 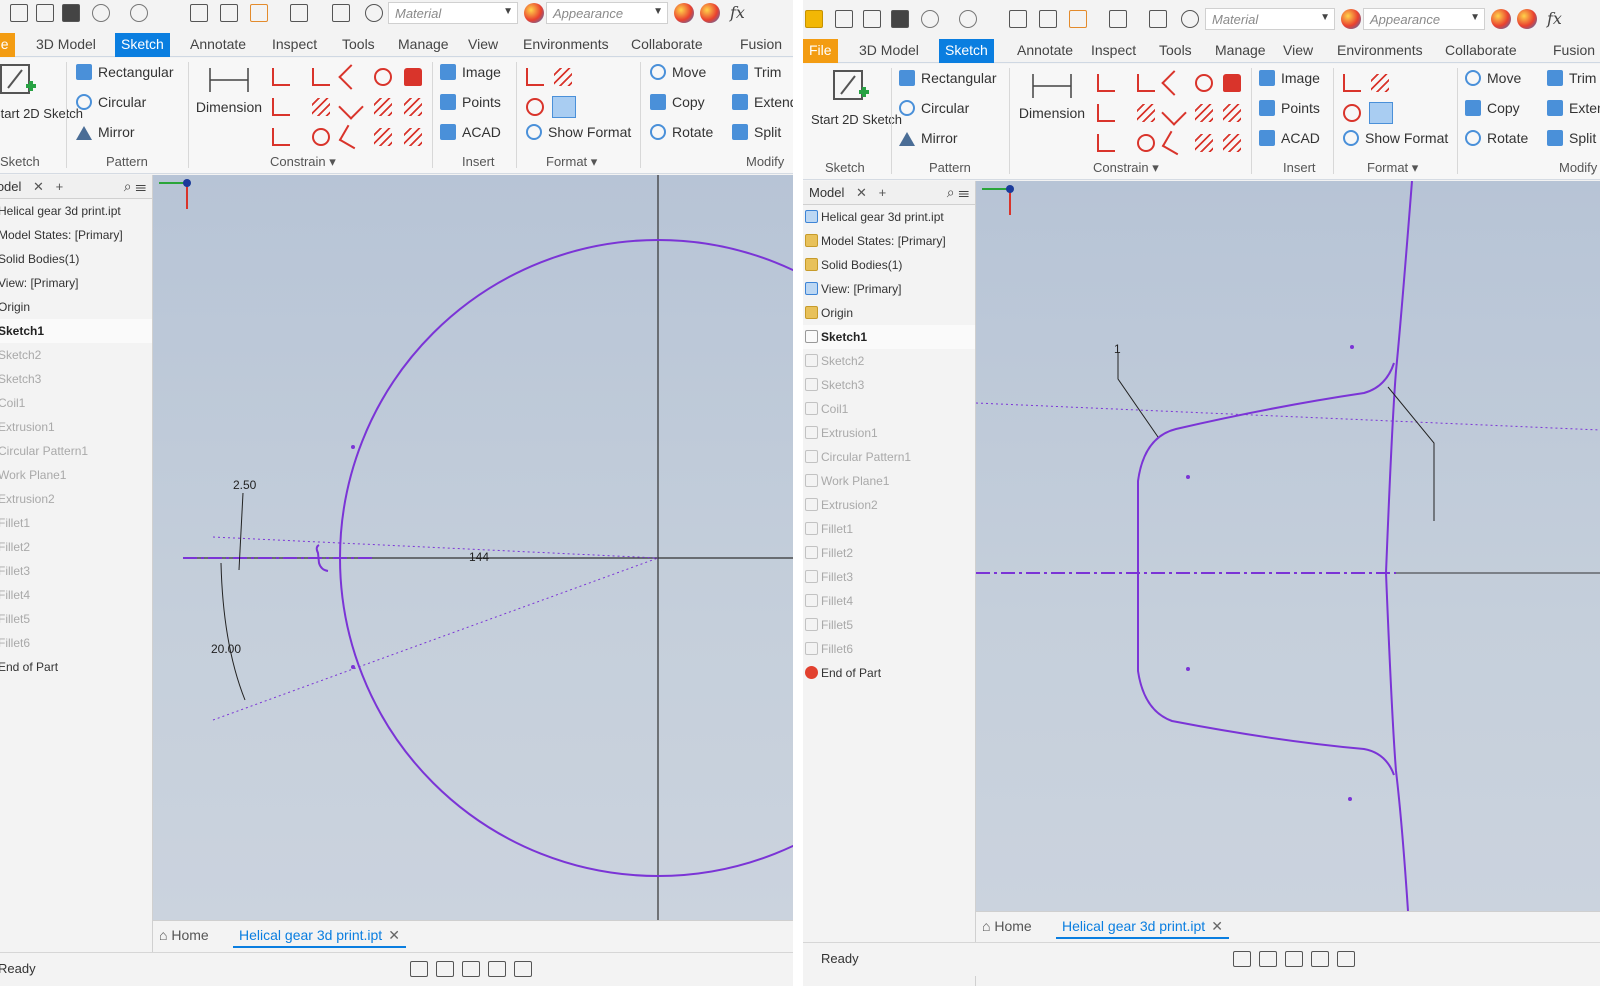 I want to click on start-2d-sketch-button: Start 2D Sketch, so click(x=41, y=92).